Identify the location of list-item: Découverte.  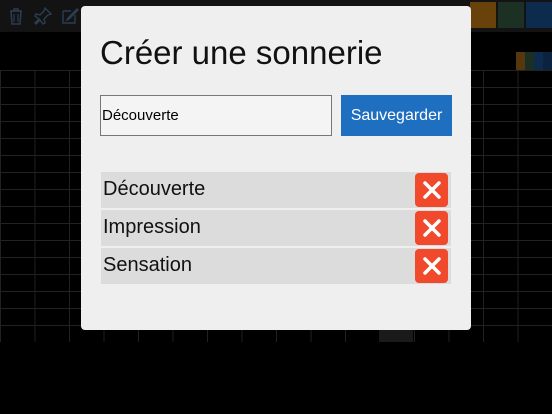
(276, 190).